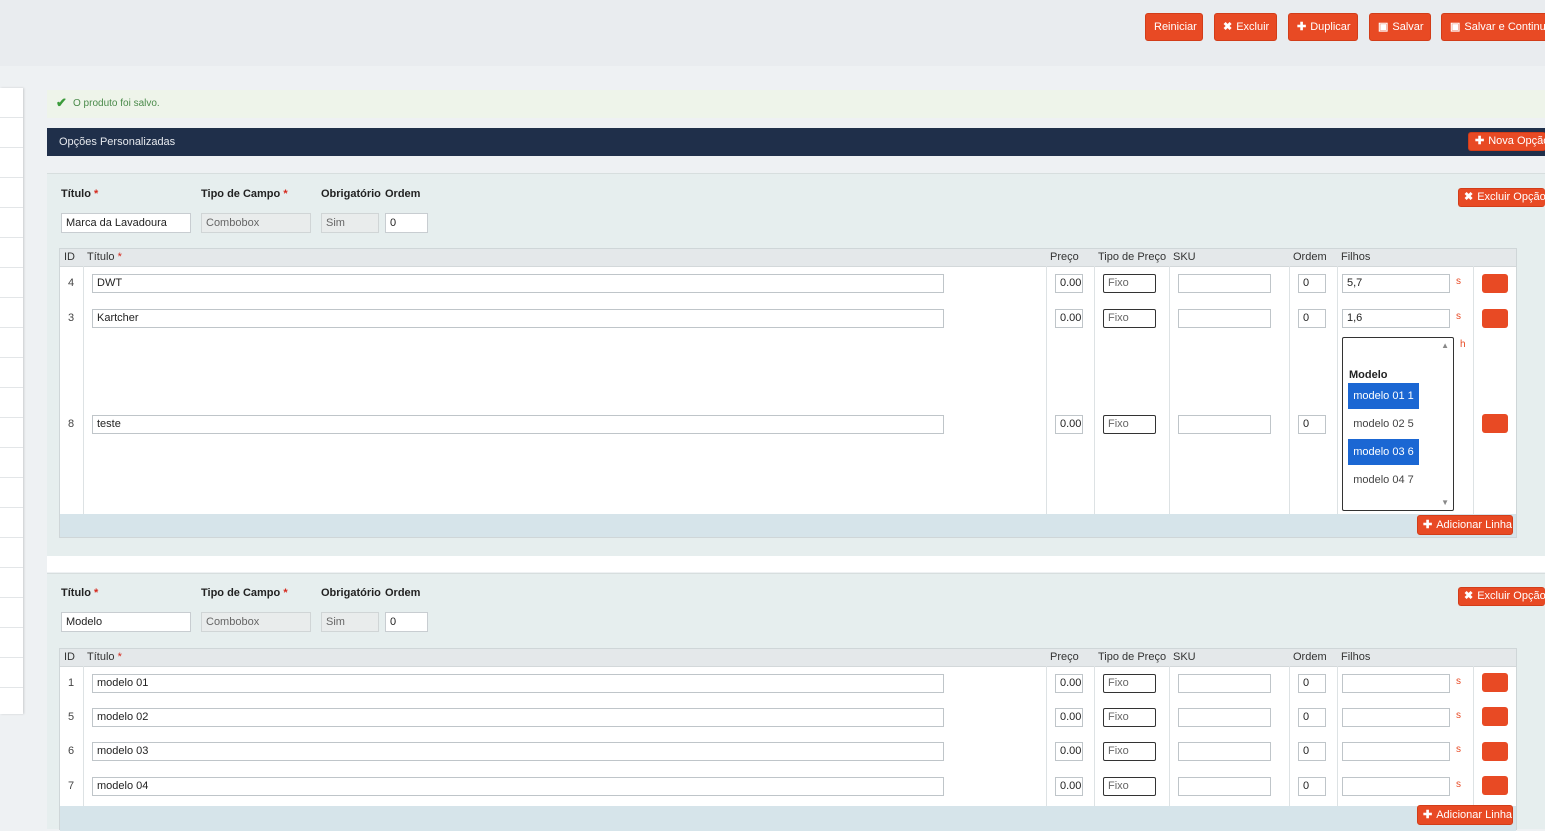  Describe the element at coordinates (1064, 257) in the screenshot. I see `col-price: Preço` at that location.